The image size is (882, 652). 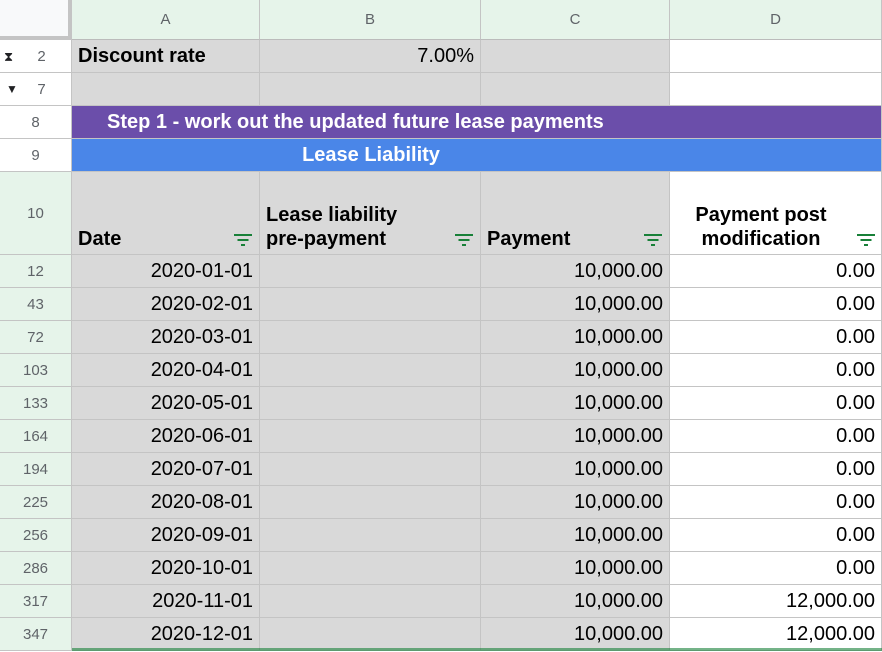 I want to click on discount-rate-label: Discount rate, so click(x=166, y=56).